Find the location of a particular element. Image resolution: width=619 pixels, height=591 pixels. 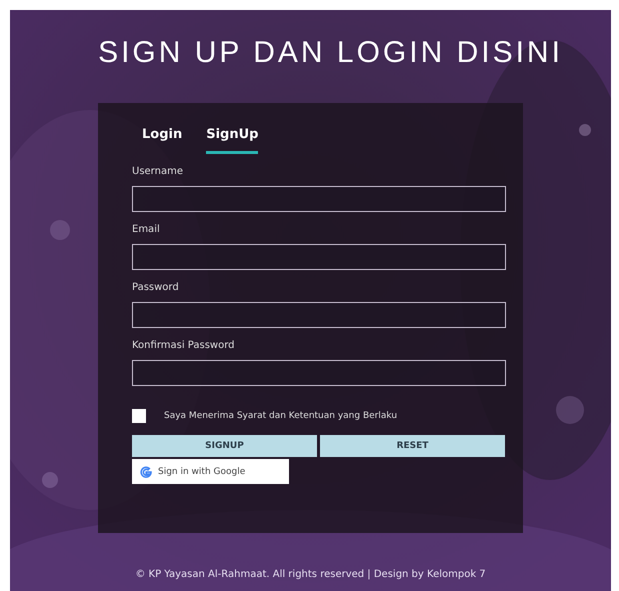

footer-text: © KP Yayasan Al-Rahmaat. All rights reserved | Design by Kelompok 7 is located at coordinates (310, 574).